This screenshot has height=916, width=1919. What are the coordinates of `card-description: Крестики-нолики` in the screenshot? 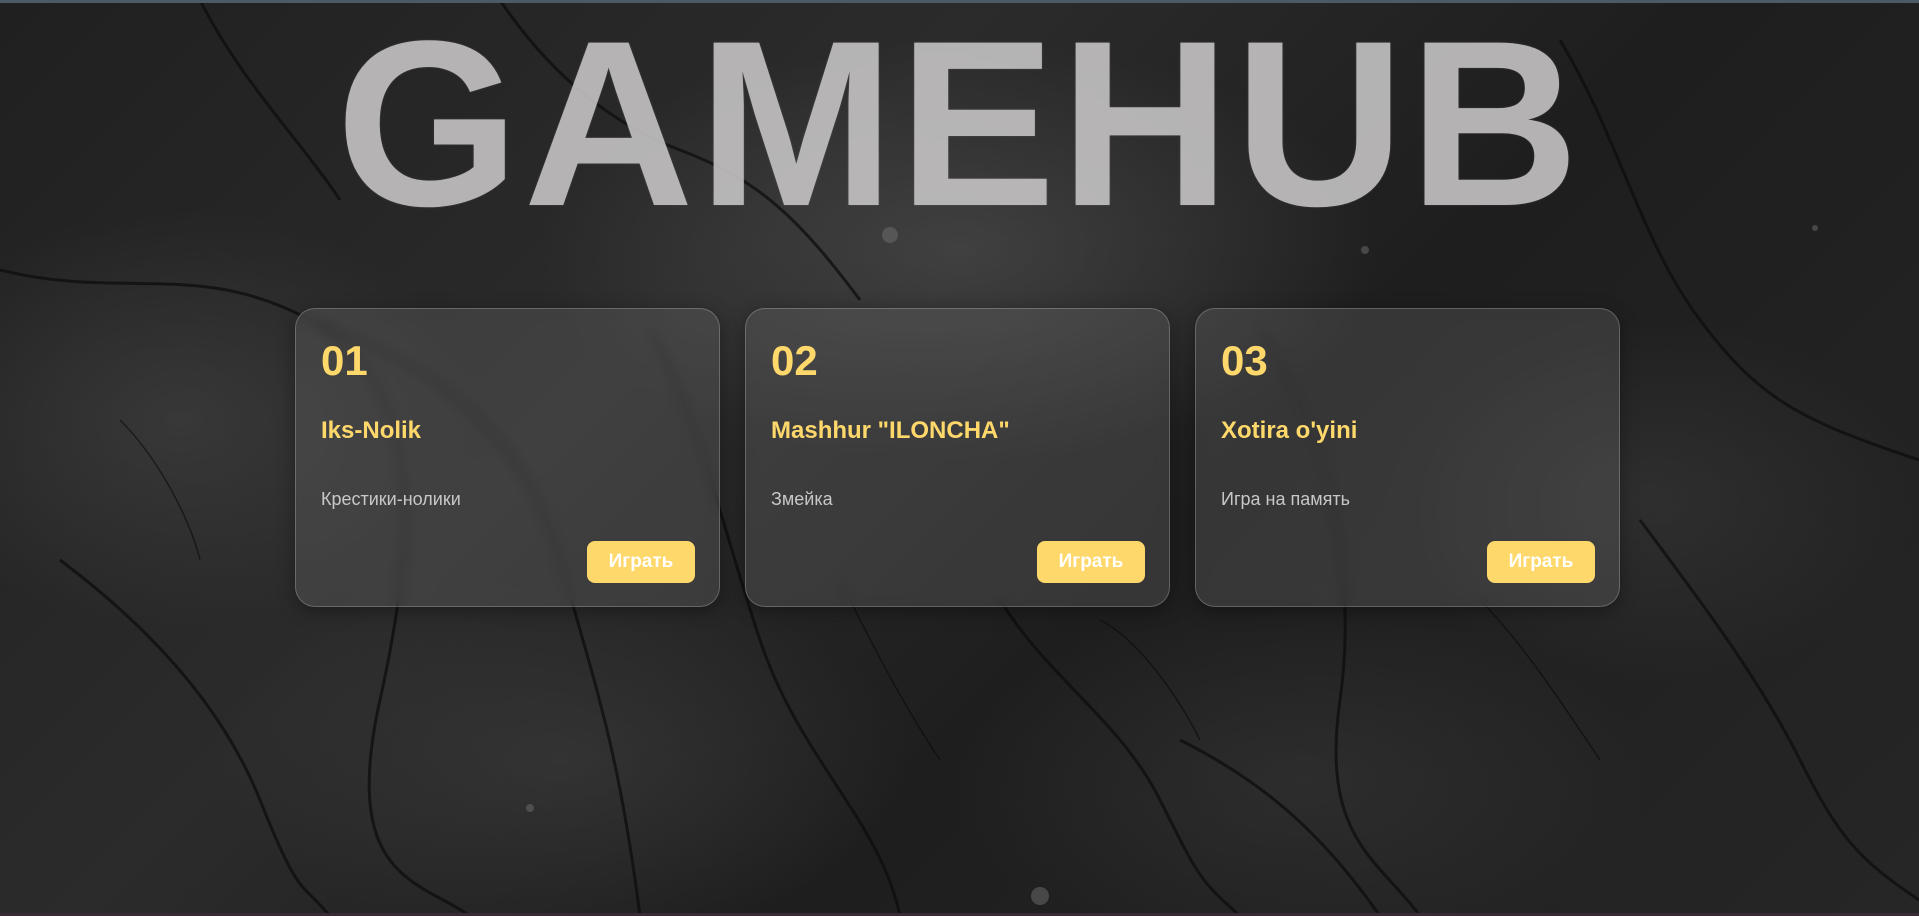 It's located at (391, 499).